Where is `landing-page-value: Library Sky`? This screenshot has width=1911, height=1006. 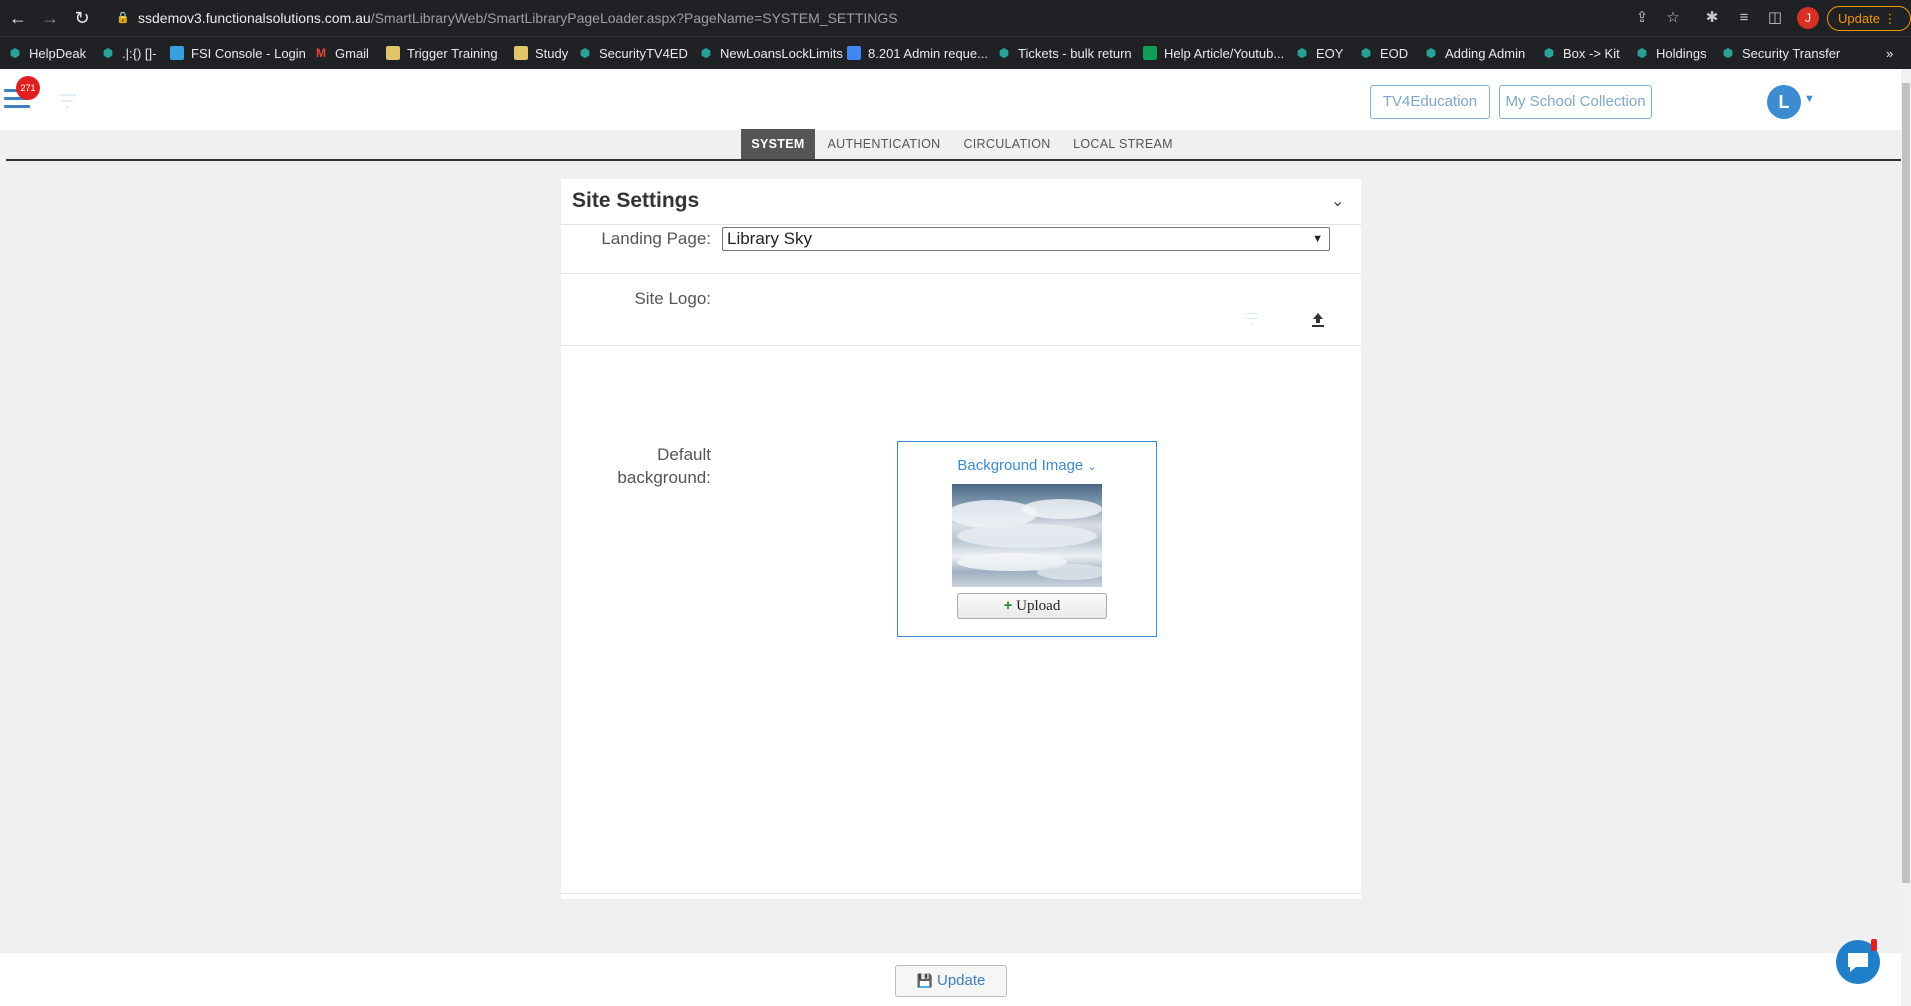 landing-page-value: Library Sky is located at coordinates (770, 238).